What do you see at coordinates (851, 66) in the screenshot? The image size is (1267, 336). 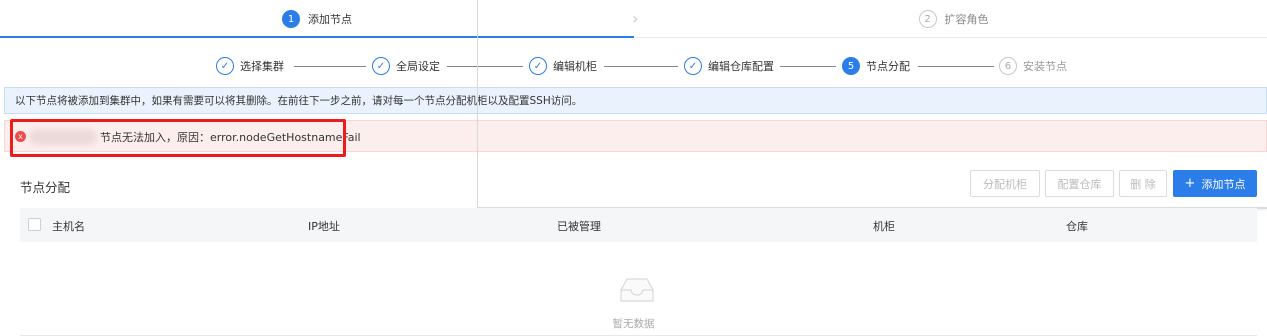 I see `step-number-5: 5` at bounding box center [851, 66].